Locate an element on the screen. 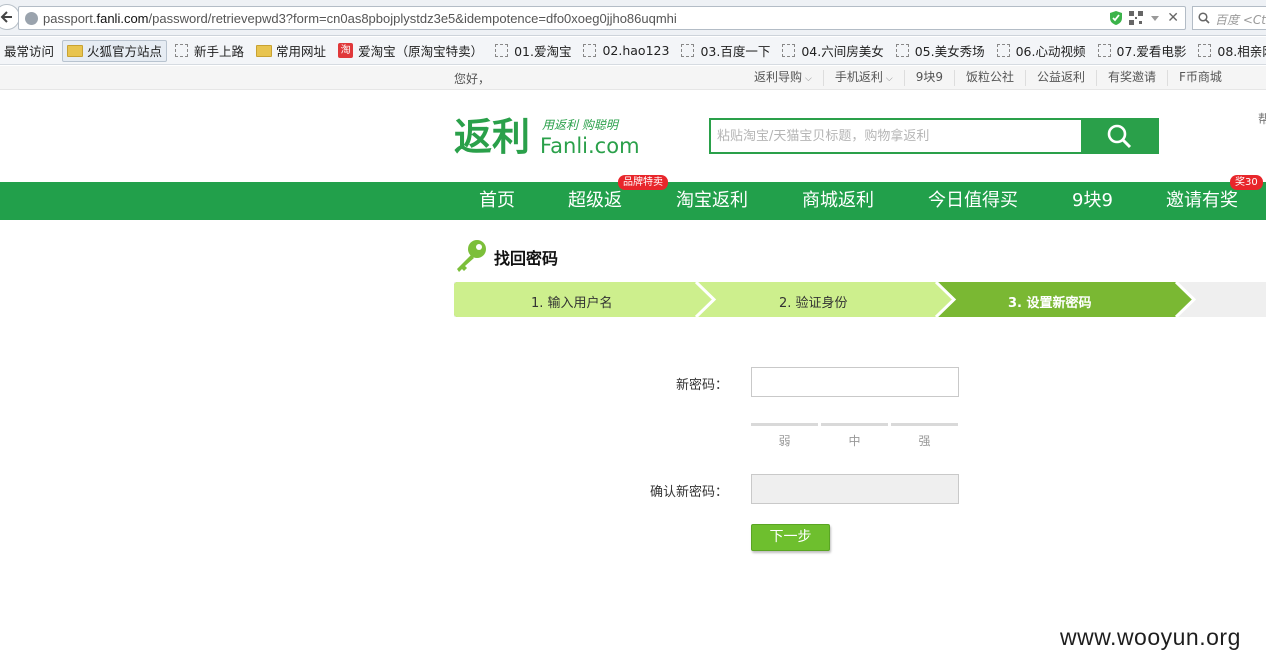 The height and width of the screenshot is (667, 1266). bookmark-item: 03.百度一下 is located at coordinates (725, 51).